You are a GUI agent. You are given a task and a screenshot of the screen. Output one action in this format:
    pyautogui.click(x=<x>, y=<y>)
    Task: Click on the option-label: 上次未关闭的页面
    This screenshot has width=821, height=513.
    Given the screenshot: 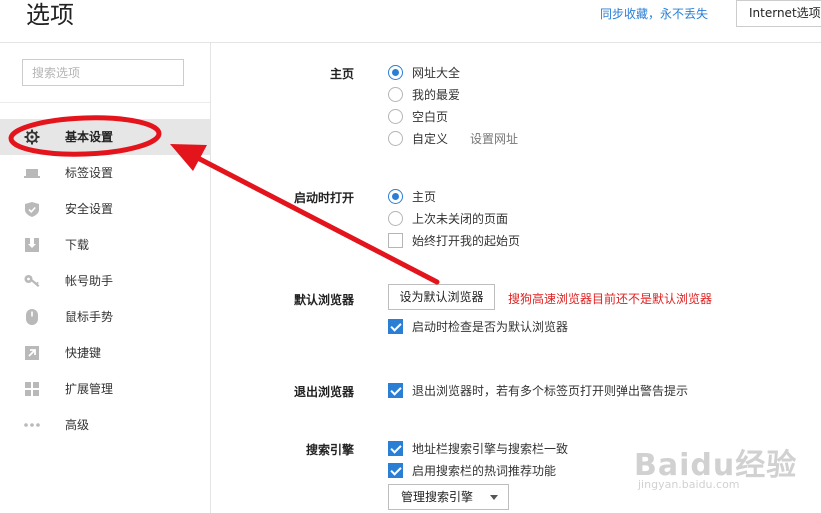 What is the action you would take?
    pyautogui.click(x=460, y=219)
    